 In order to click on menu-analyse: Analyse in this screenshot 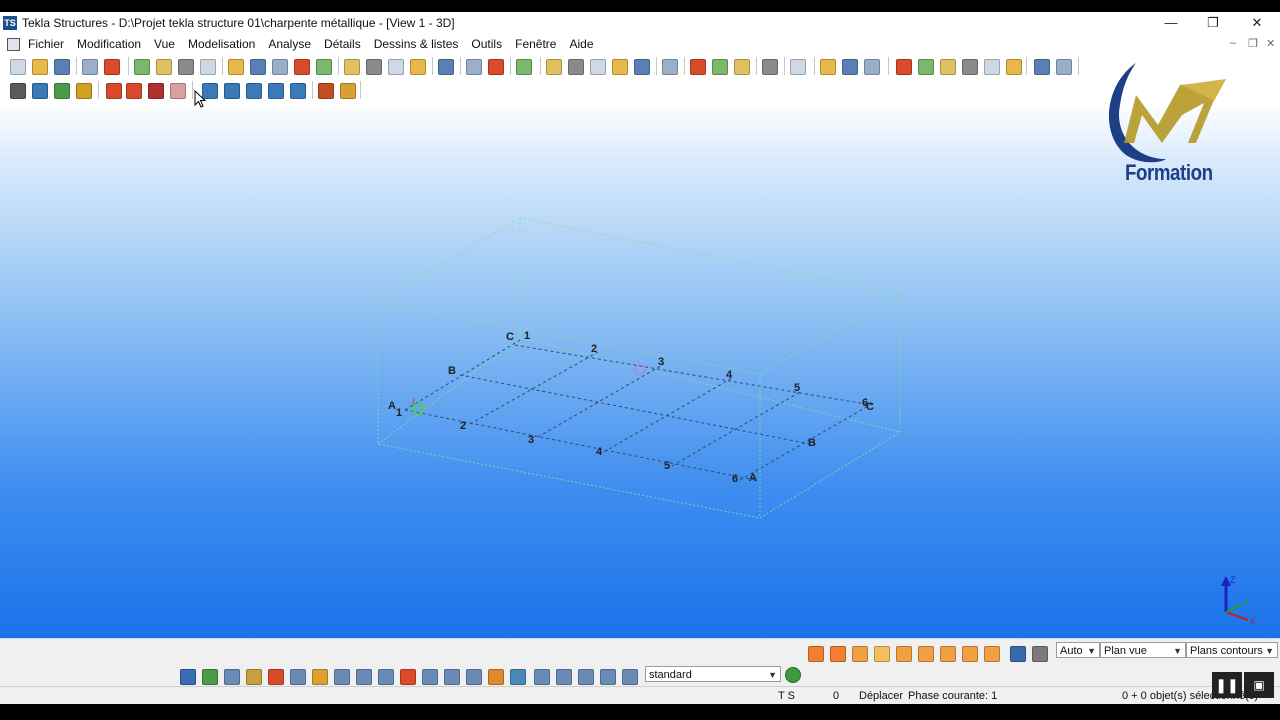, I will do `click(289, 44)`.